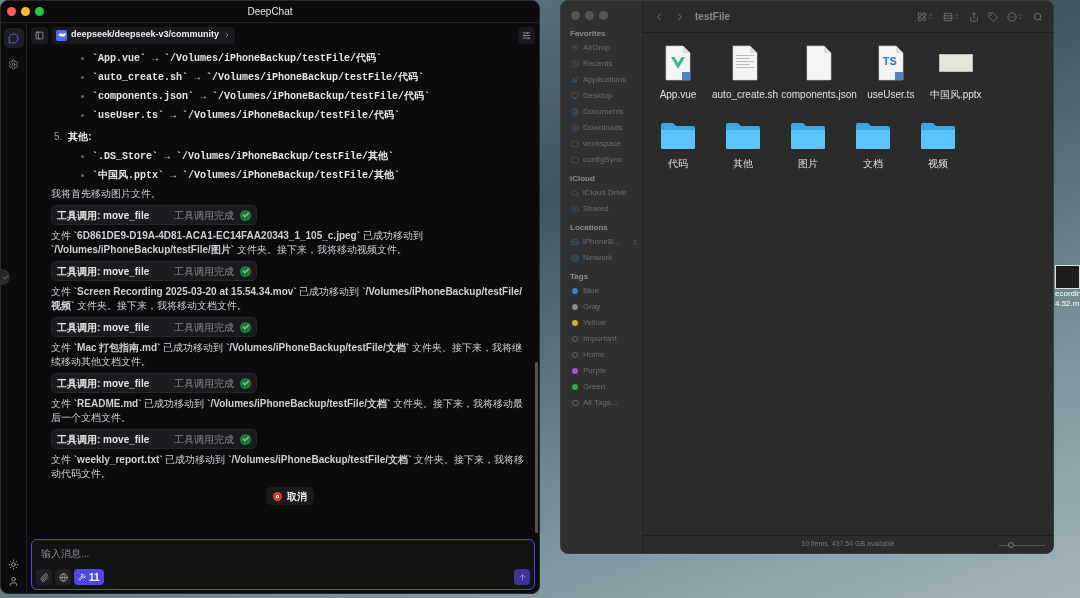 The image size is (1080, 598). What do you see at coordinates (925, 16) in the screenshot?
I see `view-mode-button` at bounding box center [925, 16].